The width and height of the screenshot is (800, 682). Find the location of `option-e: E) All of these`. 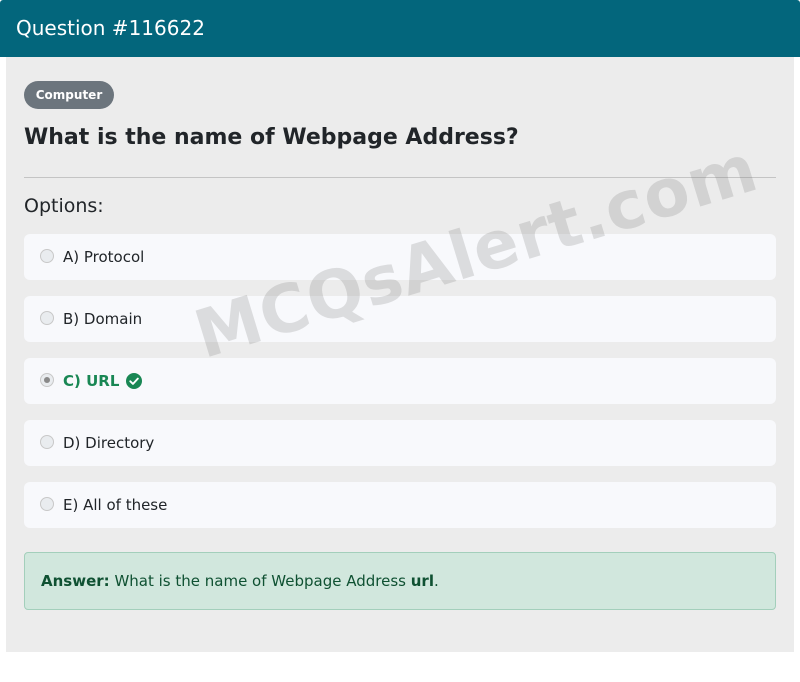

option-e: E) All of these is located at coordinates (400, 505).